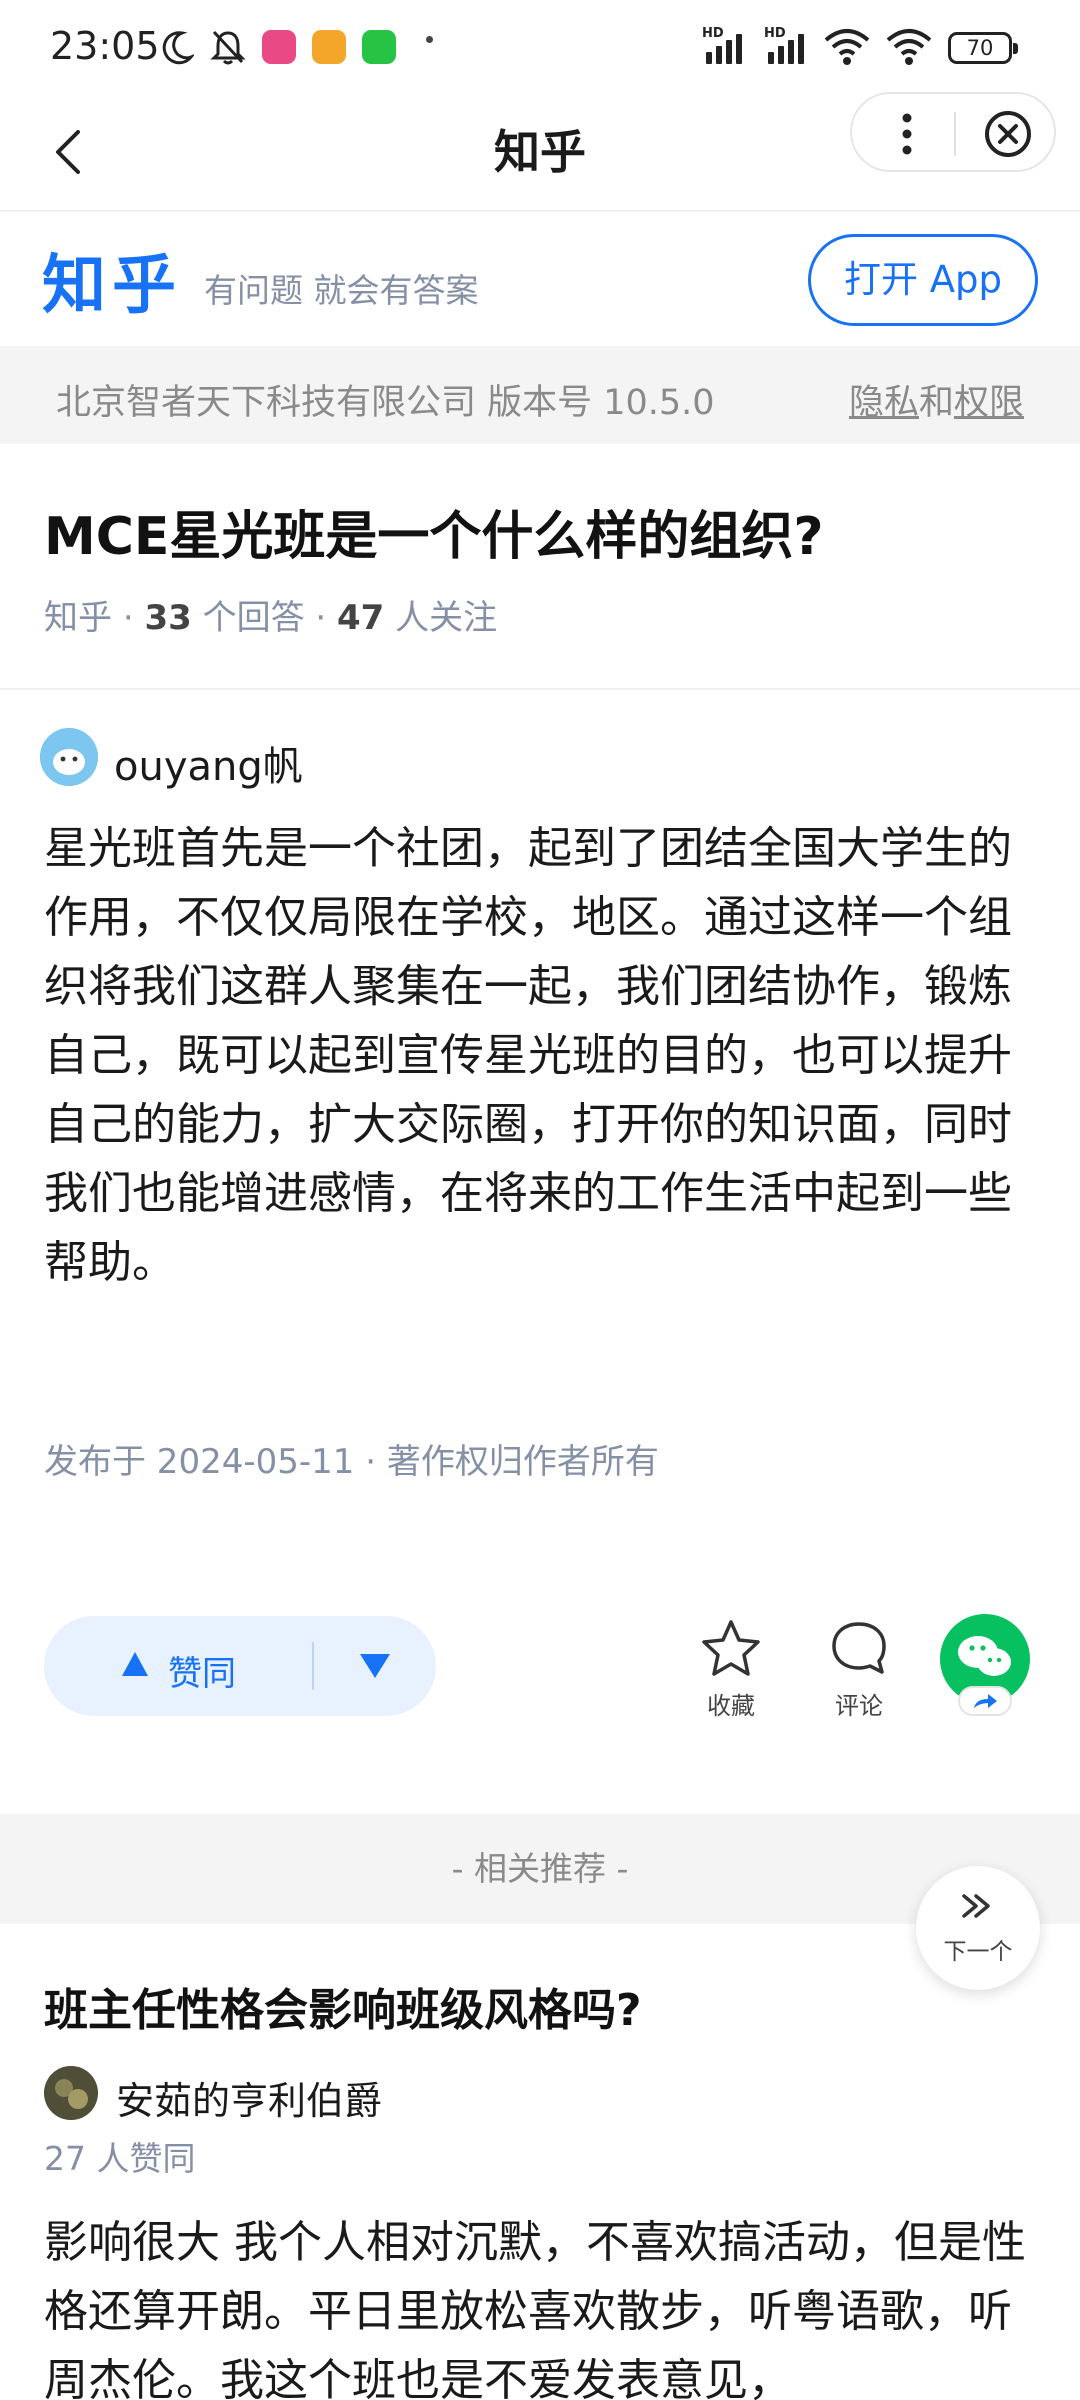 The image size is (1080, 2400). I want to click on privacy-and-text: 和, so click(936, 403).